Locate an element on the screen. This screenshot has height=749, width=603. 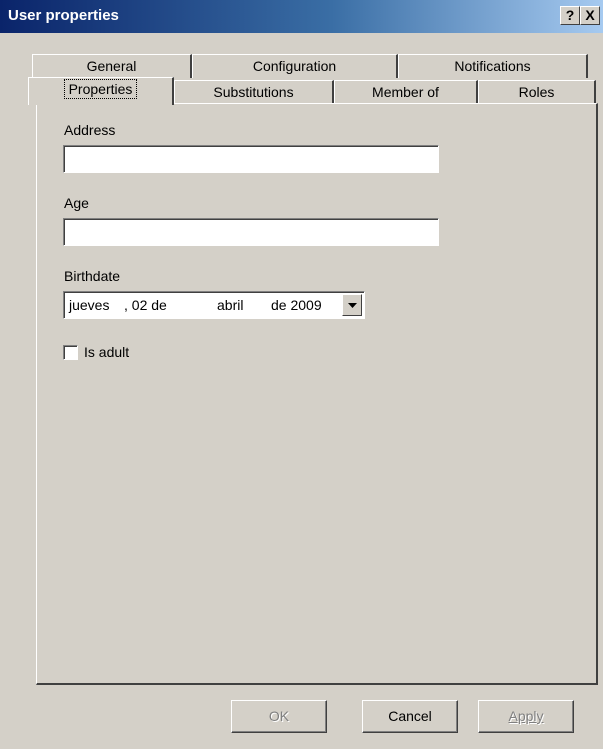
tab-properties: Properties is located at coordinates (101, 91).